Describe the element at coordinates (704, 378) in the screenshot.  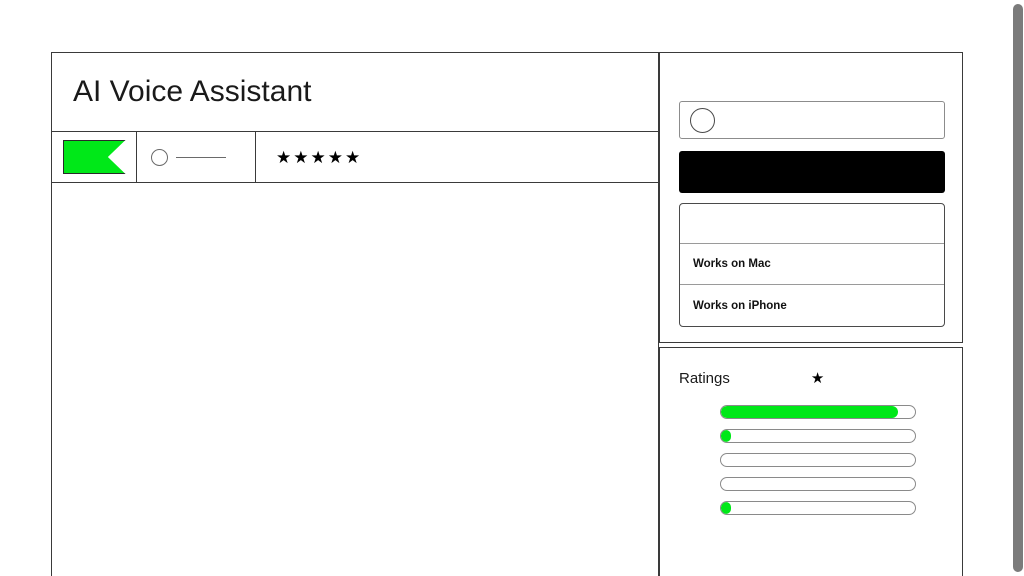
I see `ratings-label: Ratings` at that location.